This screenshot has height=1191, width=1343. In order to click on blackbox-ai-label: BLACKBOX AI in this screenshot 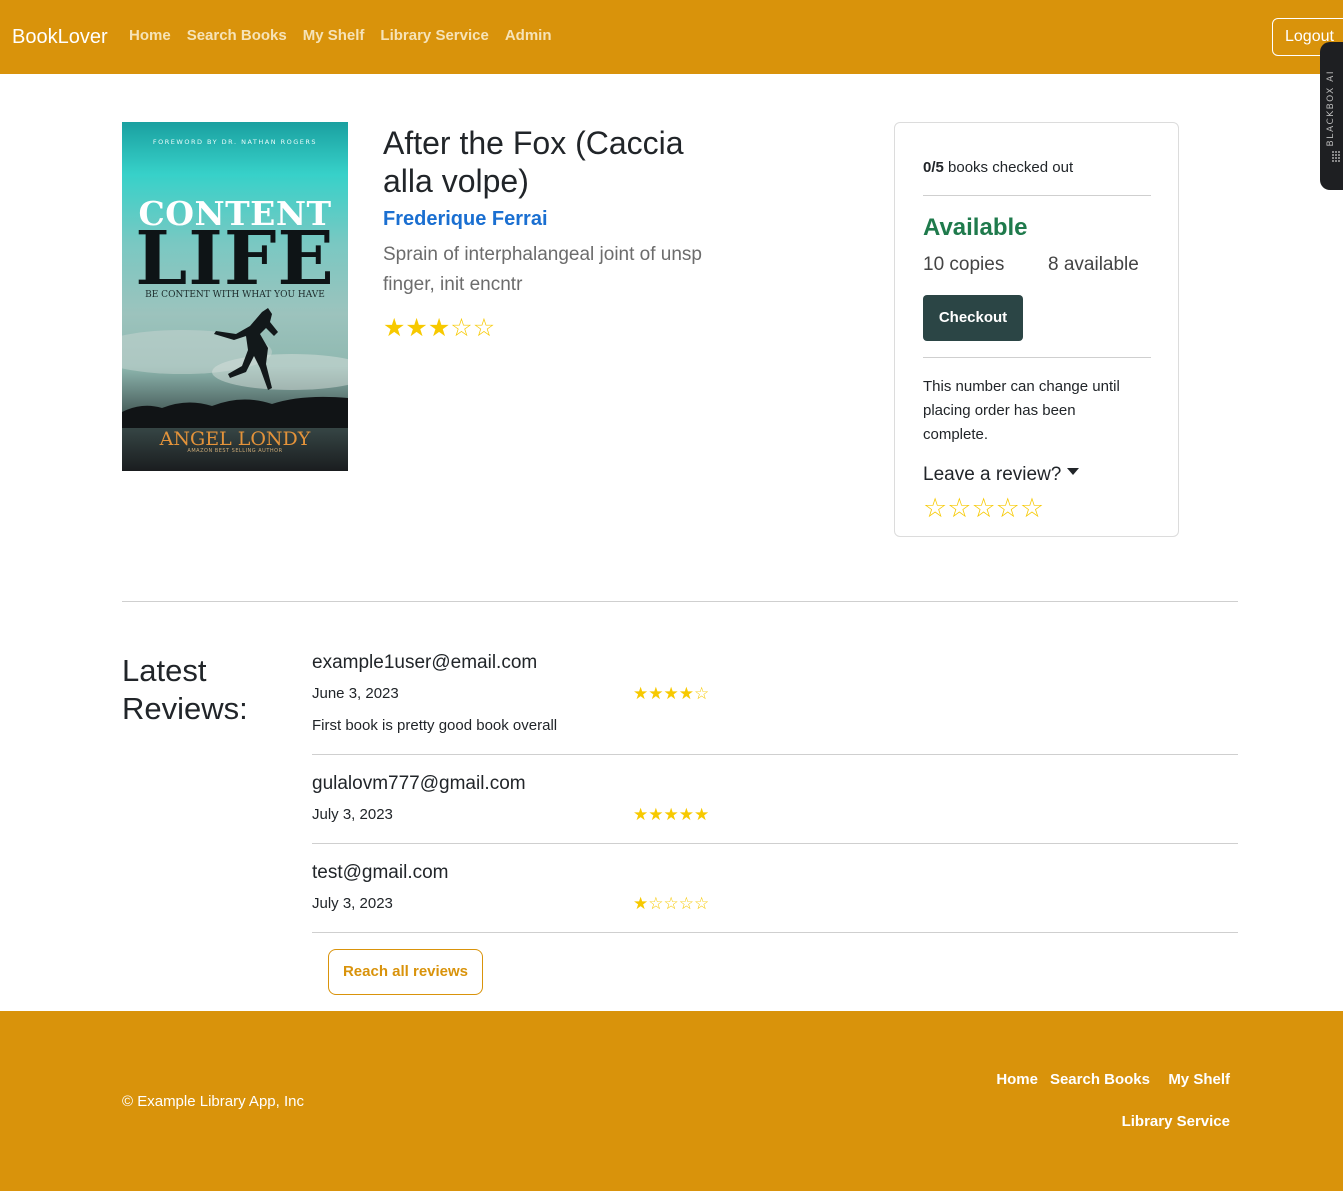, I will do `click(1331, 108)`.